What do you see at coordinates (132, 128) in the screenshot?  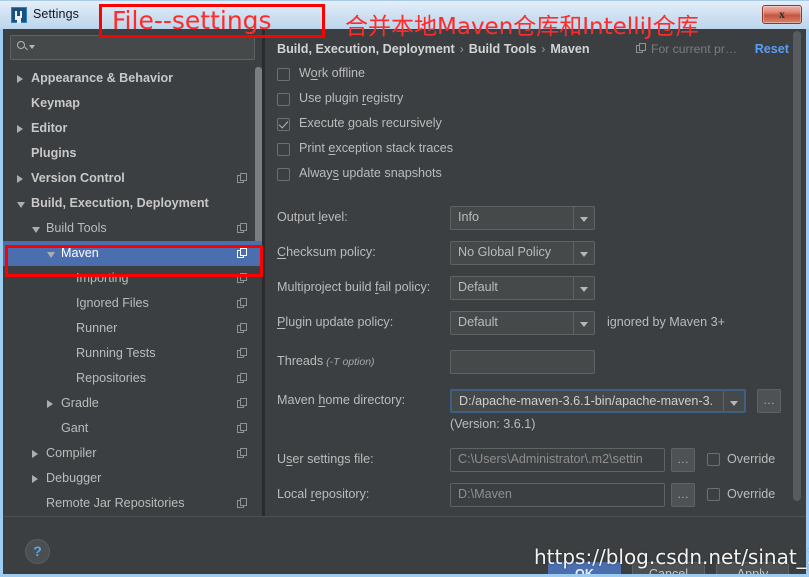 I see `sidebar-item-editor: Editor` at bounding box center [132, 128].